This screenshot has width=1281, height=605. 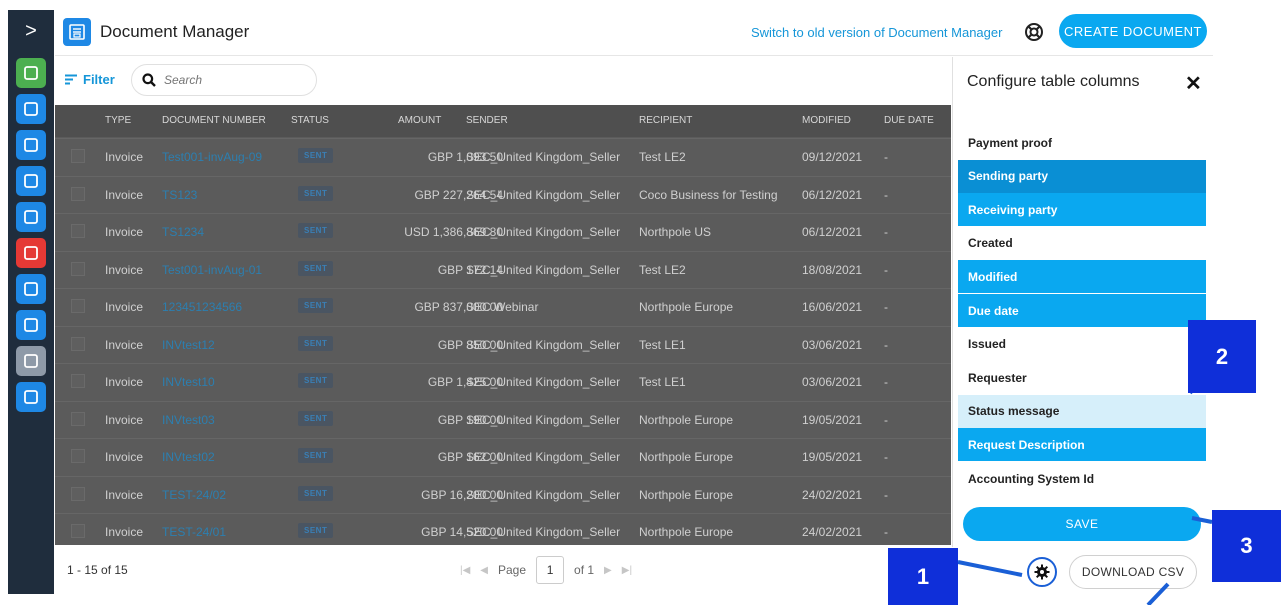 What do you see at coordinates (503, 81) in the screenshot?
I see `filter-bar: Filter` at bounding box center [503, 81].